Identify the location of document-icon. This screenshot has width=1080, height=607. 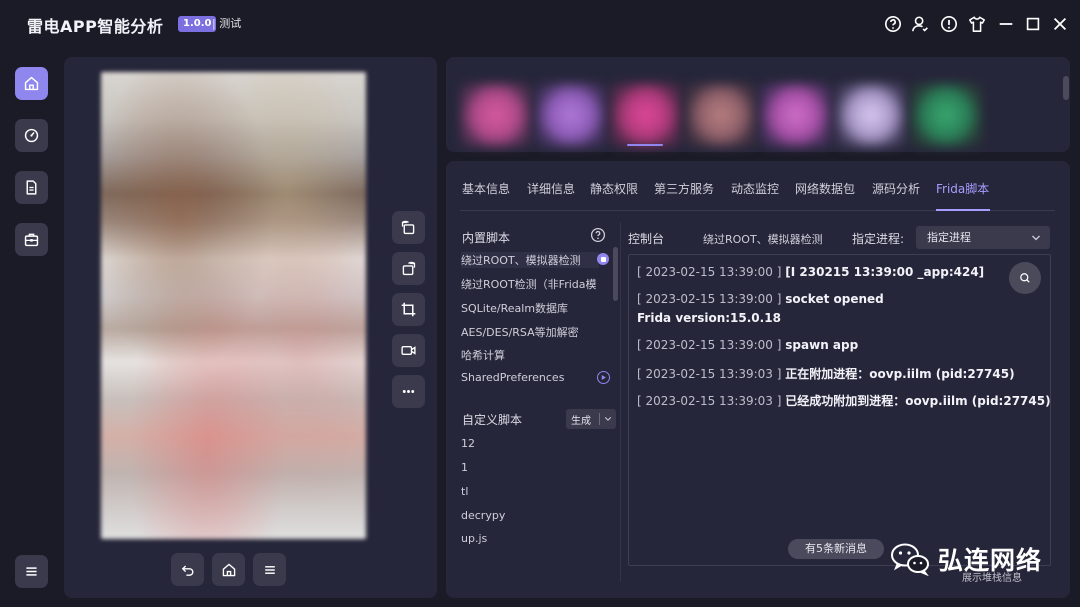
(31, 187).